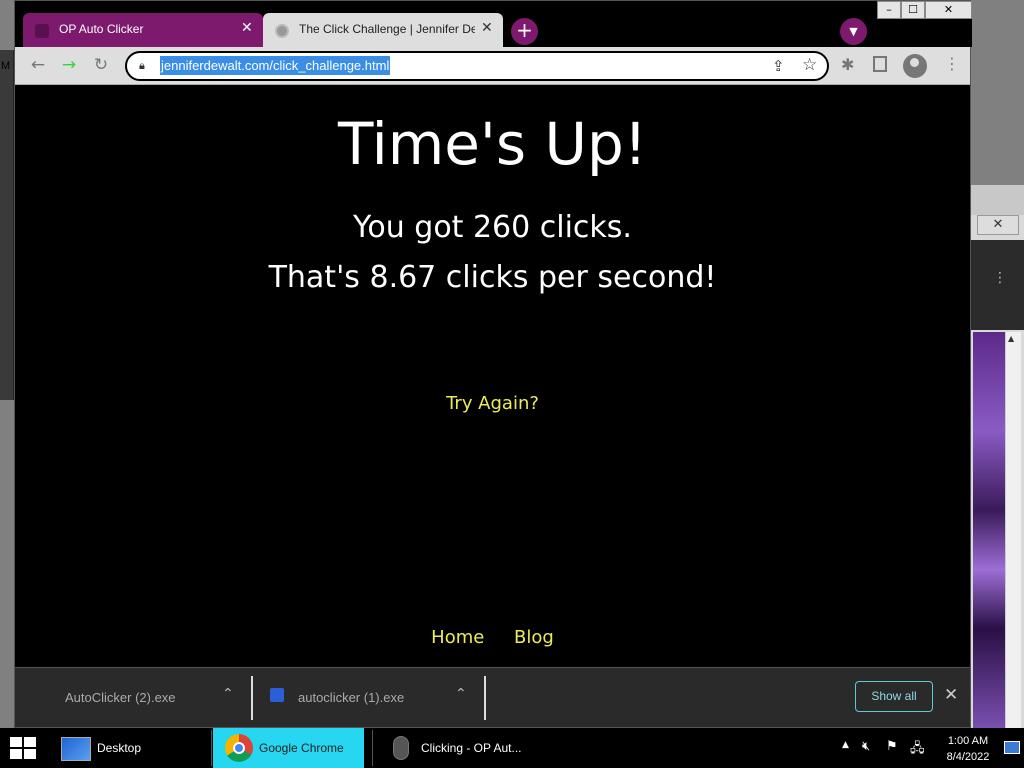 The image size is (1024, 768). Describe the element at coordinates (277, 695) in the screenshot. I see `autoclicker-app-icon` at that location.